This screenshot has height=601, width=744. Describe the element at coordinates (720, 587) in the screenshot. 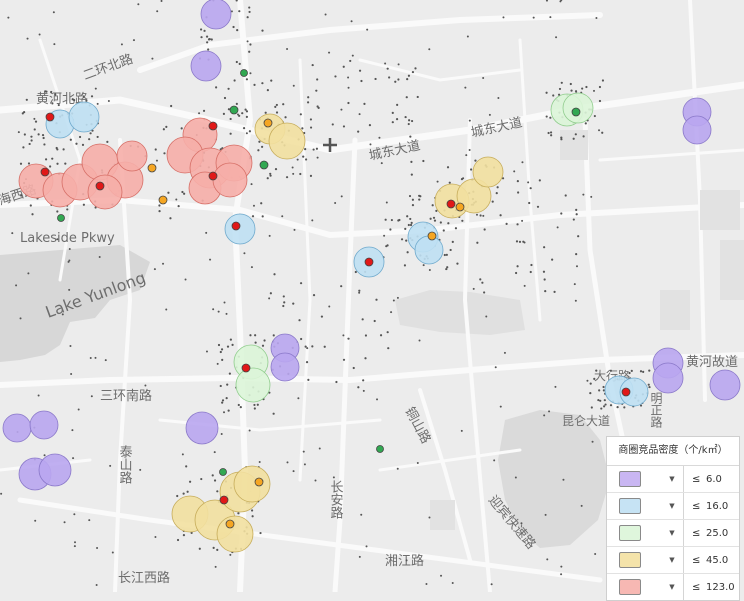

I see `legend-value: 123.0` at that location.